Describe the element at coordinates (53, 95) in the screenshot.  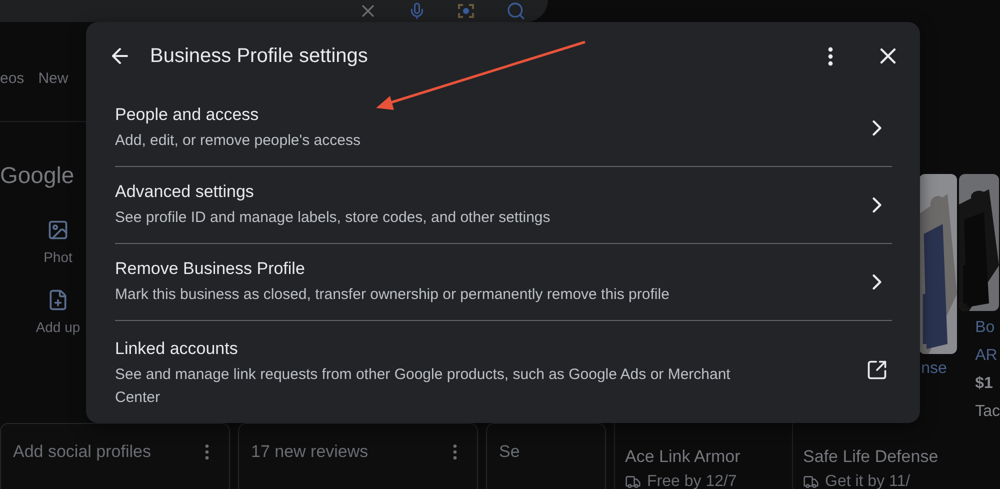
I see `search-tab: New` at that location.